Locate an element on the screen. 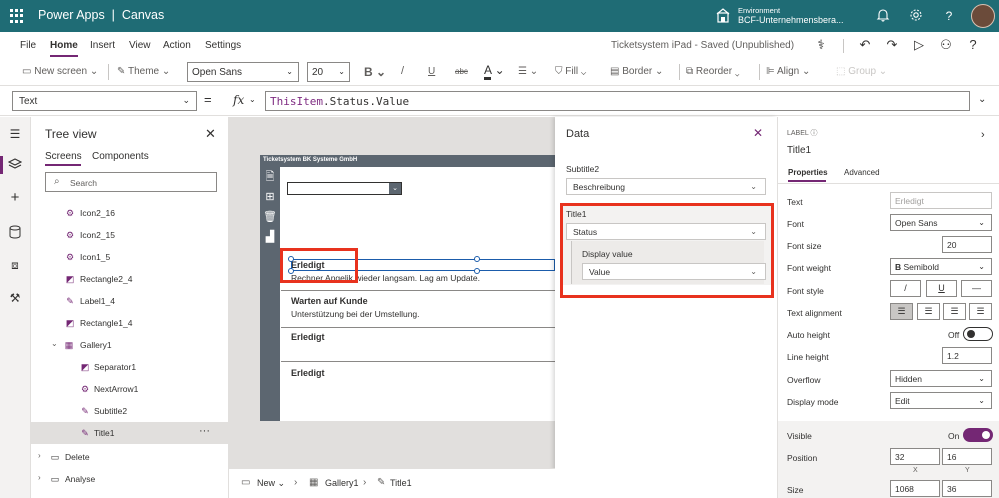  align-left-button: ☰ is located at coordinates (901, 311).